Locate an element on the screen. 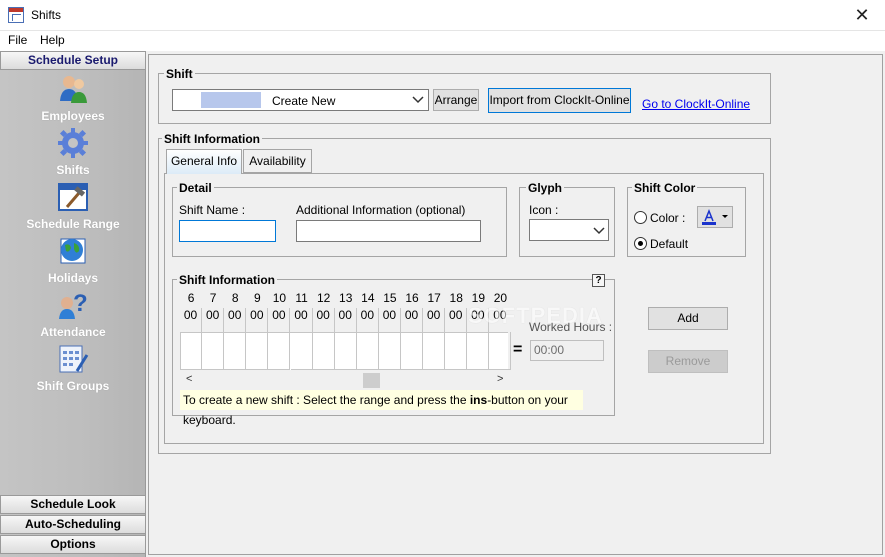  arrange-button: Arrange is located at coordinates (456, 100).